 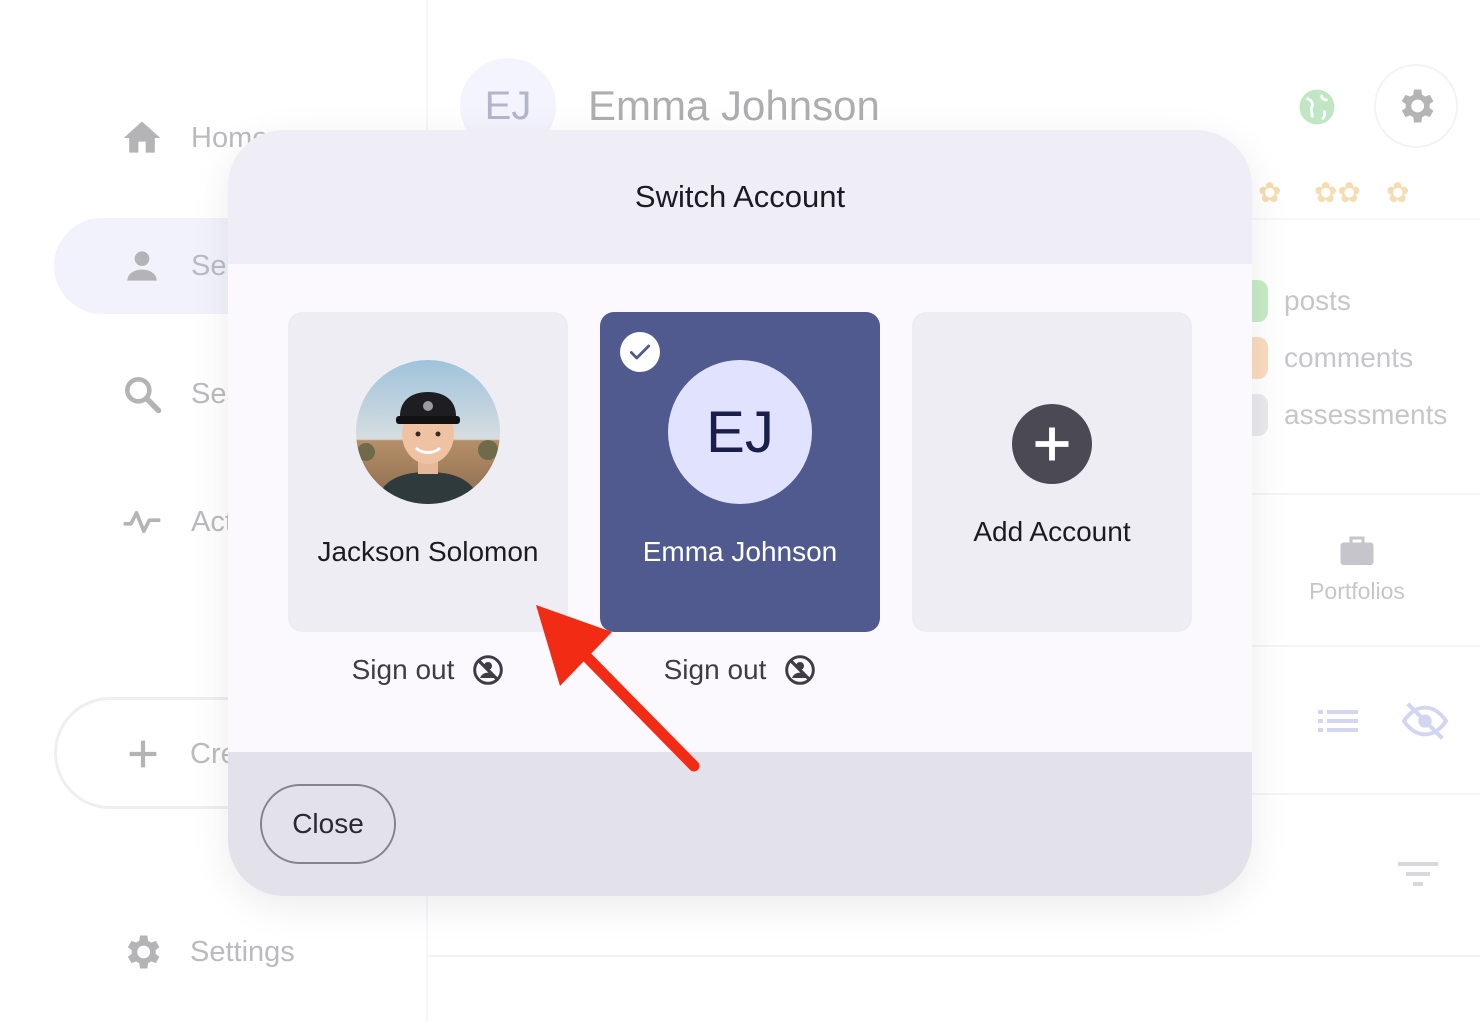 I want to click on account-name: Emma Johnson, so click(x=740, y=551).